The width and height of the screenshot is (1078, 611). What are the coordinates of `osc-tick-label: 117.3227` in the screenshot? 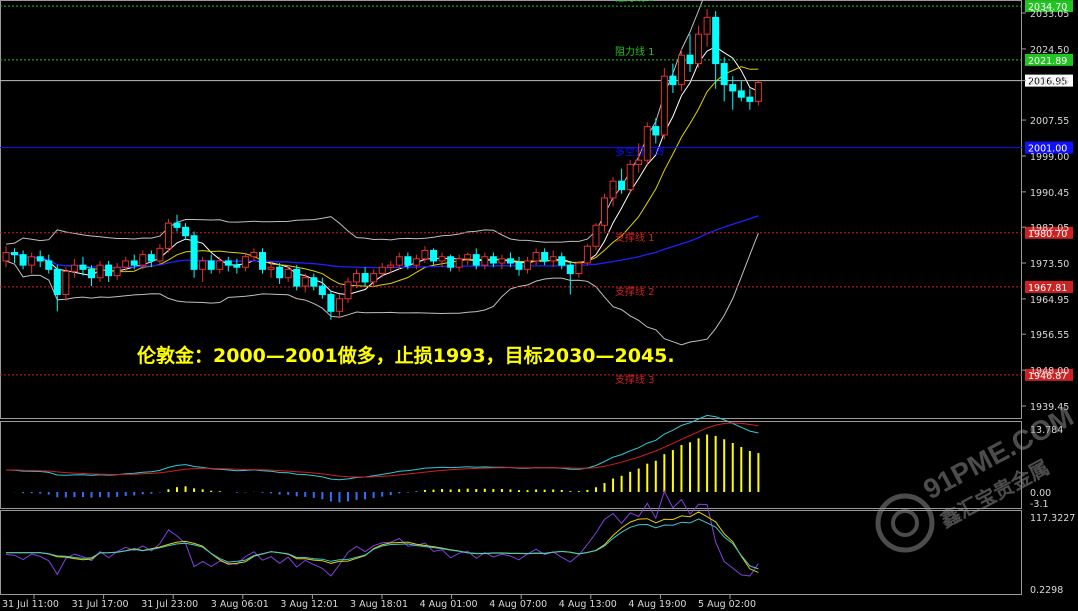 It's located at (1052, 518).